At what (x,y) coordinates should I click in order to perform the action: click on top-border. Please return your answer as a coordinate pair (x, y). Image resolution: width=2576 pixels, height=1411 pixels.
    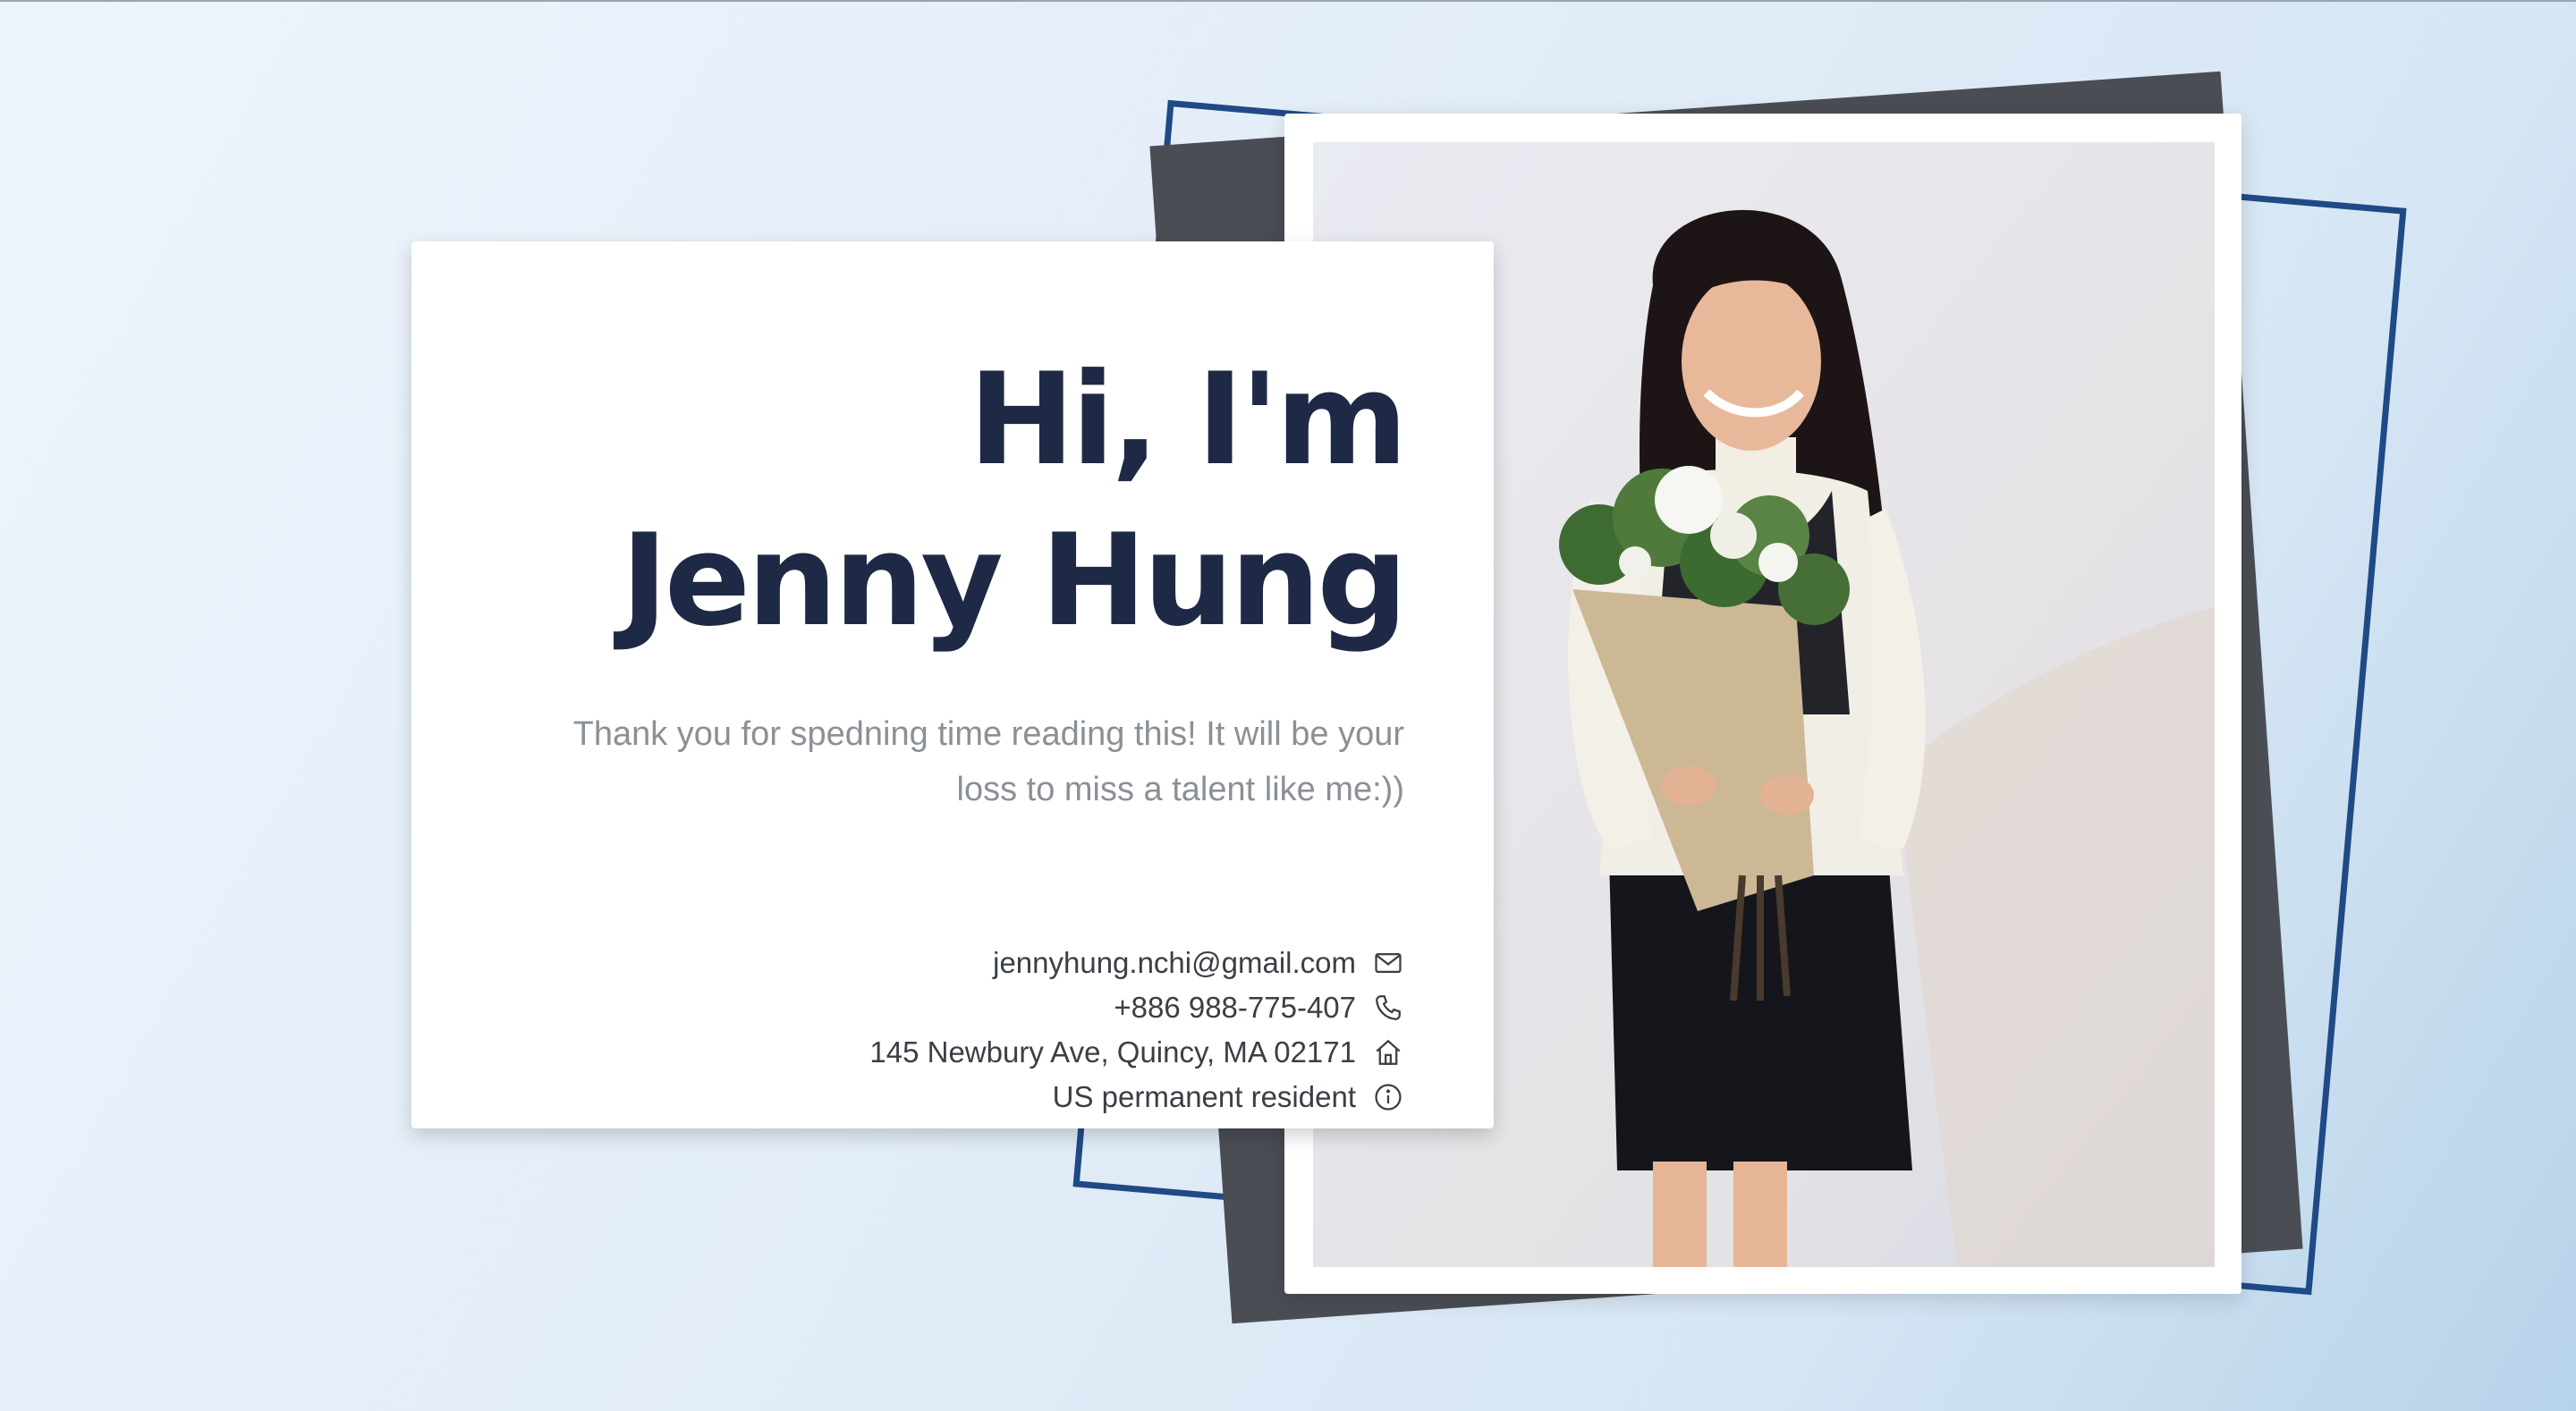
    Looking at the image, I should click on (1288, 1).